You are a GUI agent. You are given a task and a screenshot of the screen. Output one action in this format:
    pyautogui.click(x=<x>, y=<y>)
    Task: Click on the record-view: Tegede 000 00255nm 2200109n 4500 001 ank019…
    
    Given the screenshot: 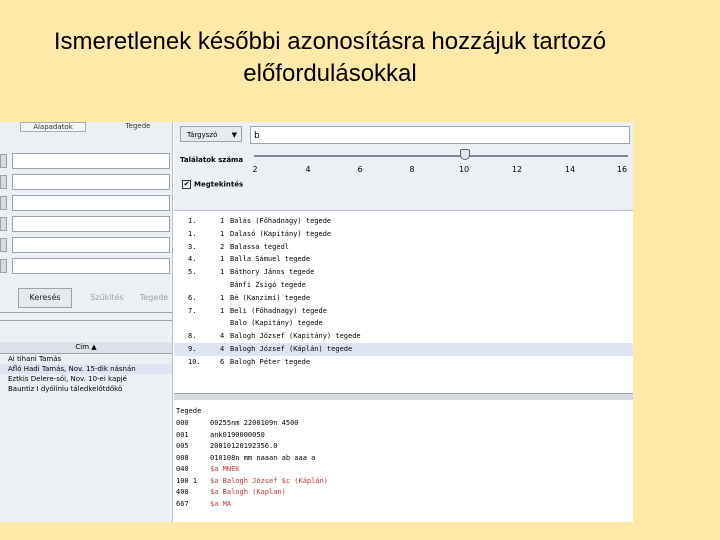 What is the action you would take?
    pyautogui.click(x=403, y=463)
    